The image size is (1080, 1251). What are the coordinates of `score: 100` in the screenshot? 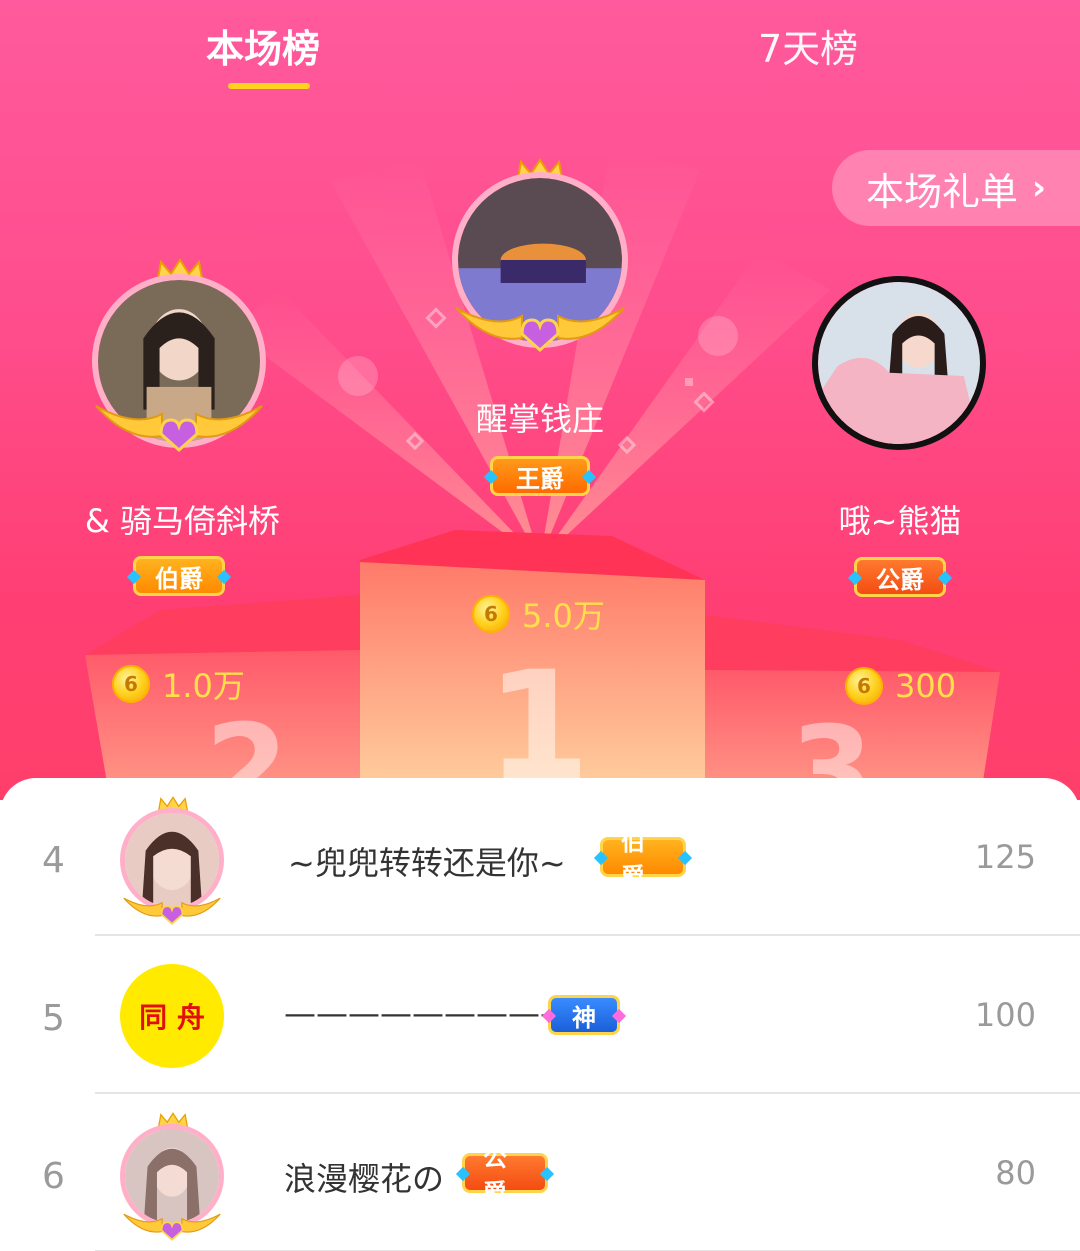 It's located at (1005, 1015).